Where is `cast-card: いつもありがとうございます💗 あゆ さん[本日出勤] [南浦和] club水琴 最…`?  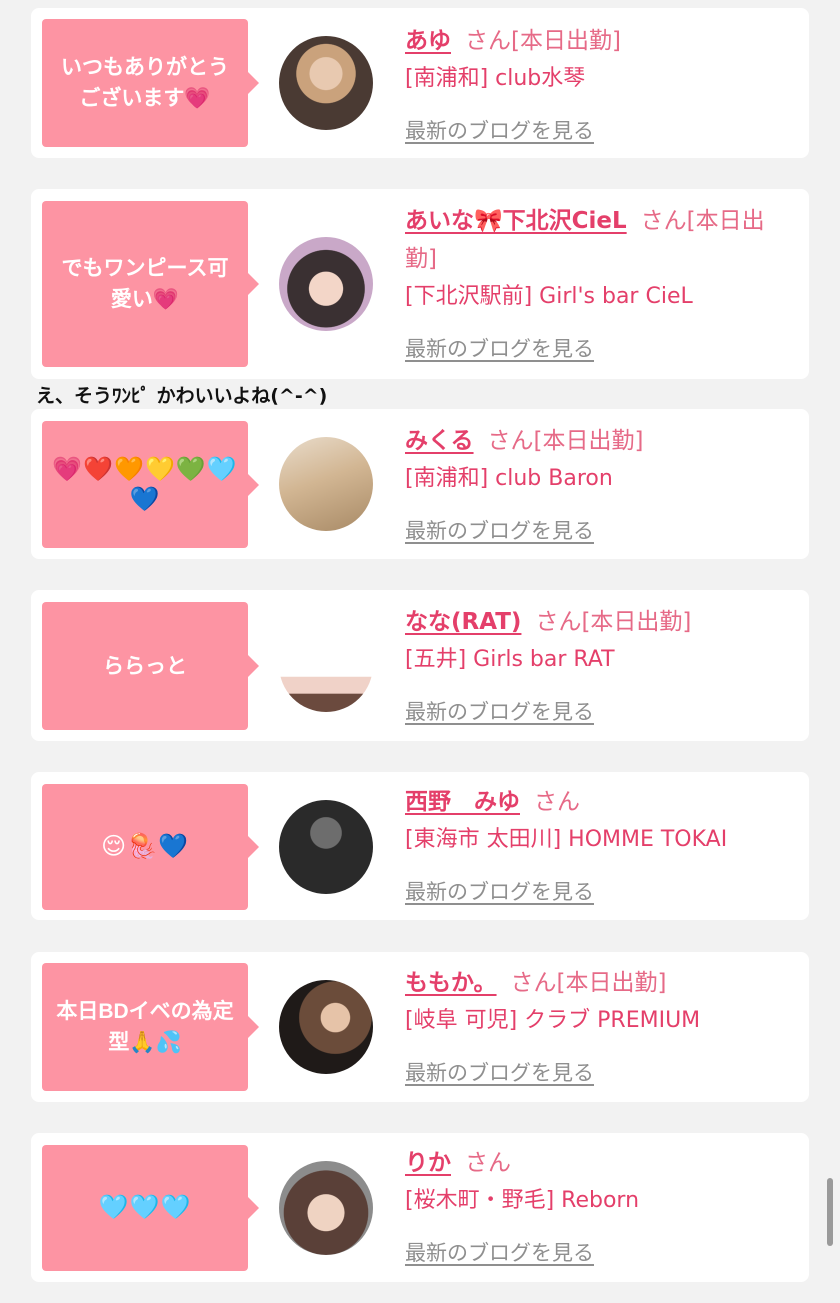
cast-card: いつもありがとうございます💗 あゆ さん[本日出勤] [南浦和] club水琴 最… is located at coordinates (420, 83).